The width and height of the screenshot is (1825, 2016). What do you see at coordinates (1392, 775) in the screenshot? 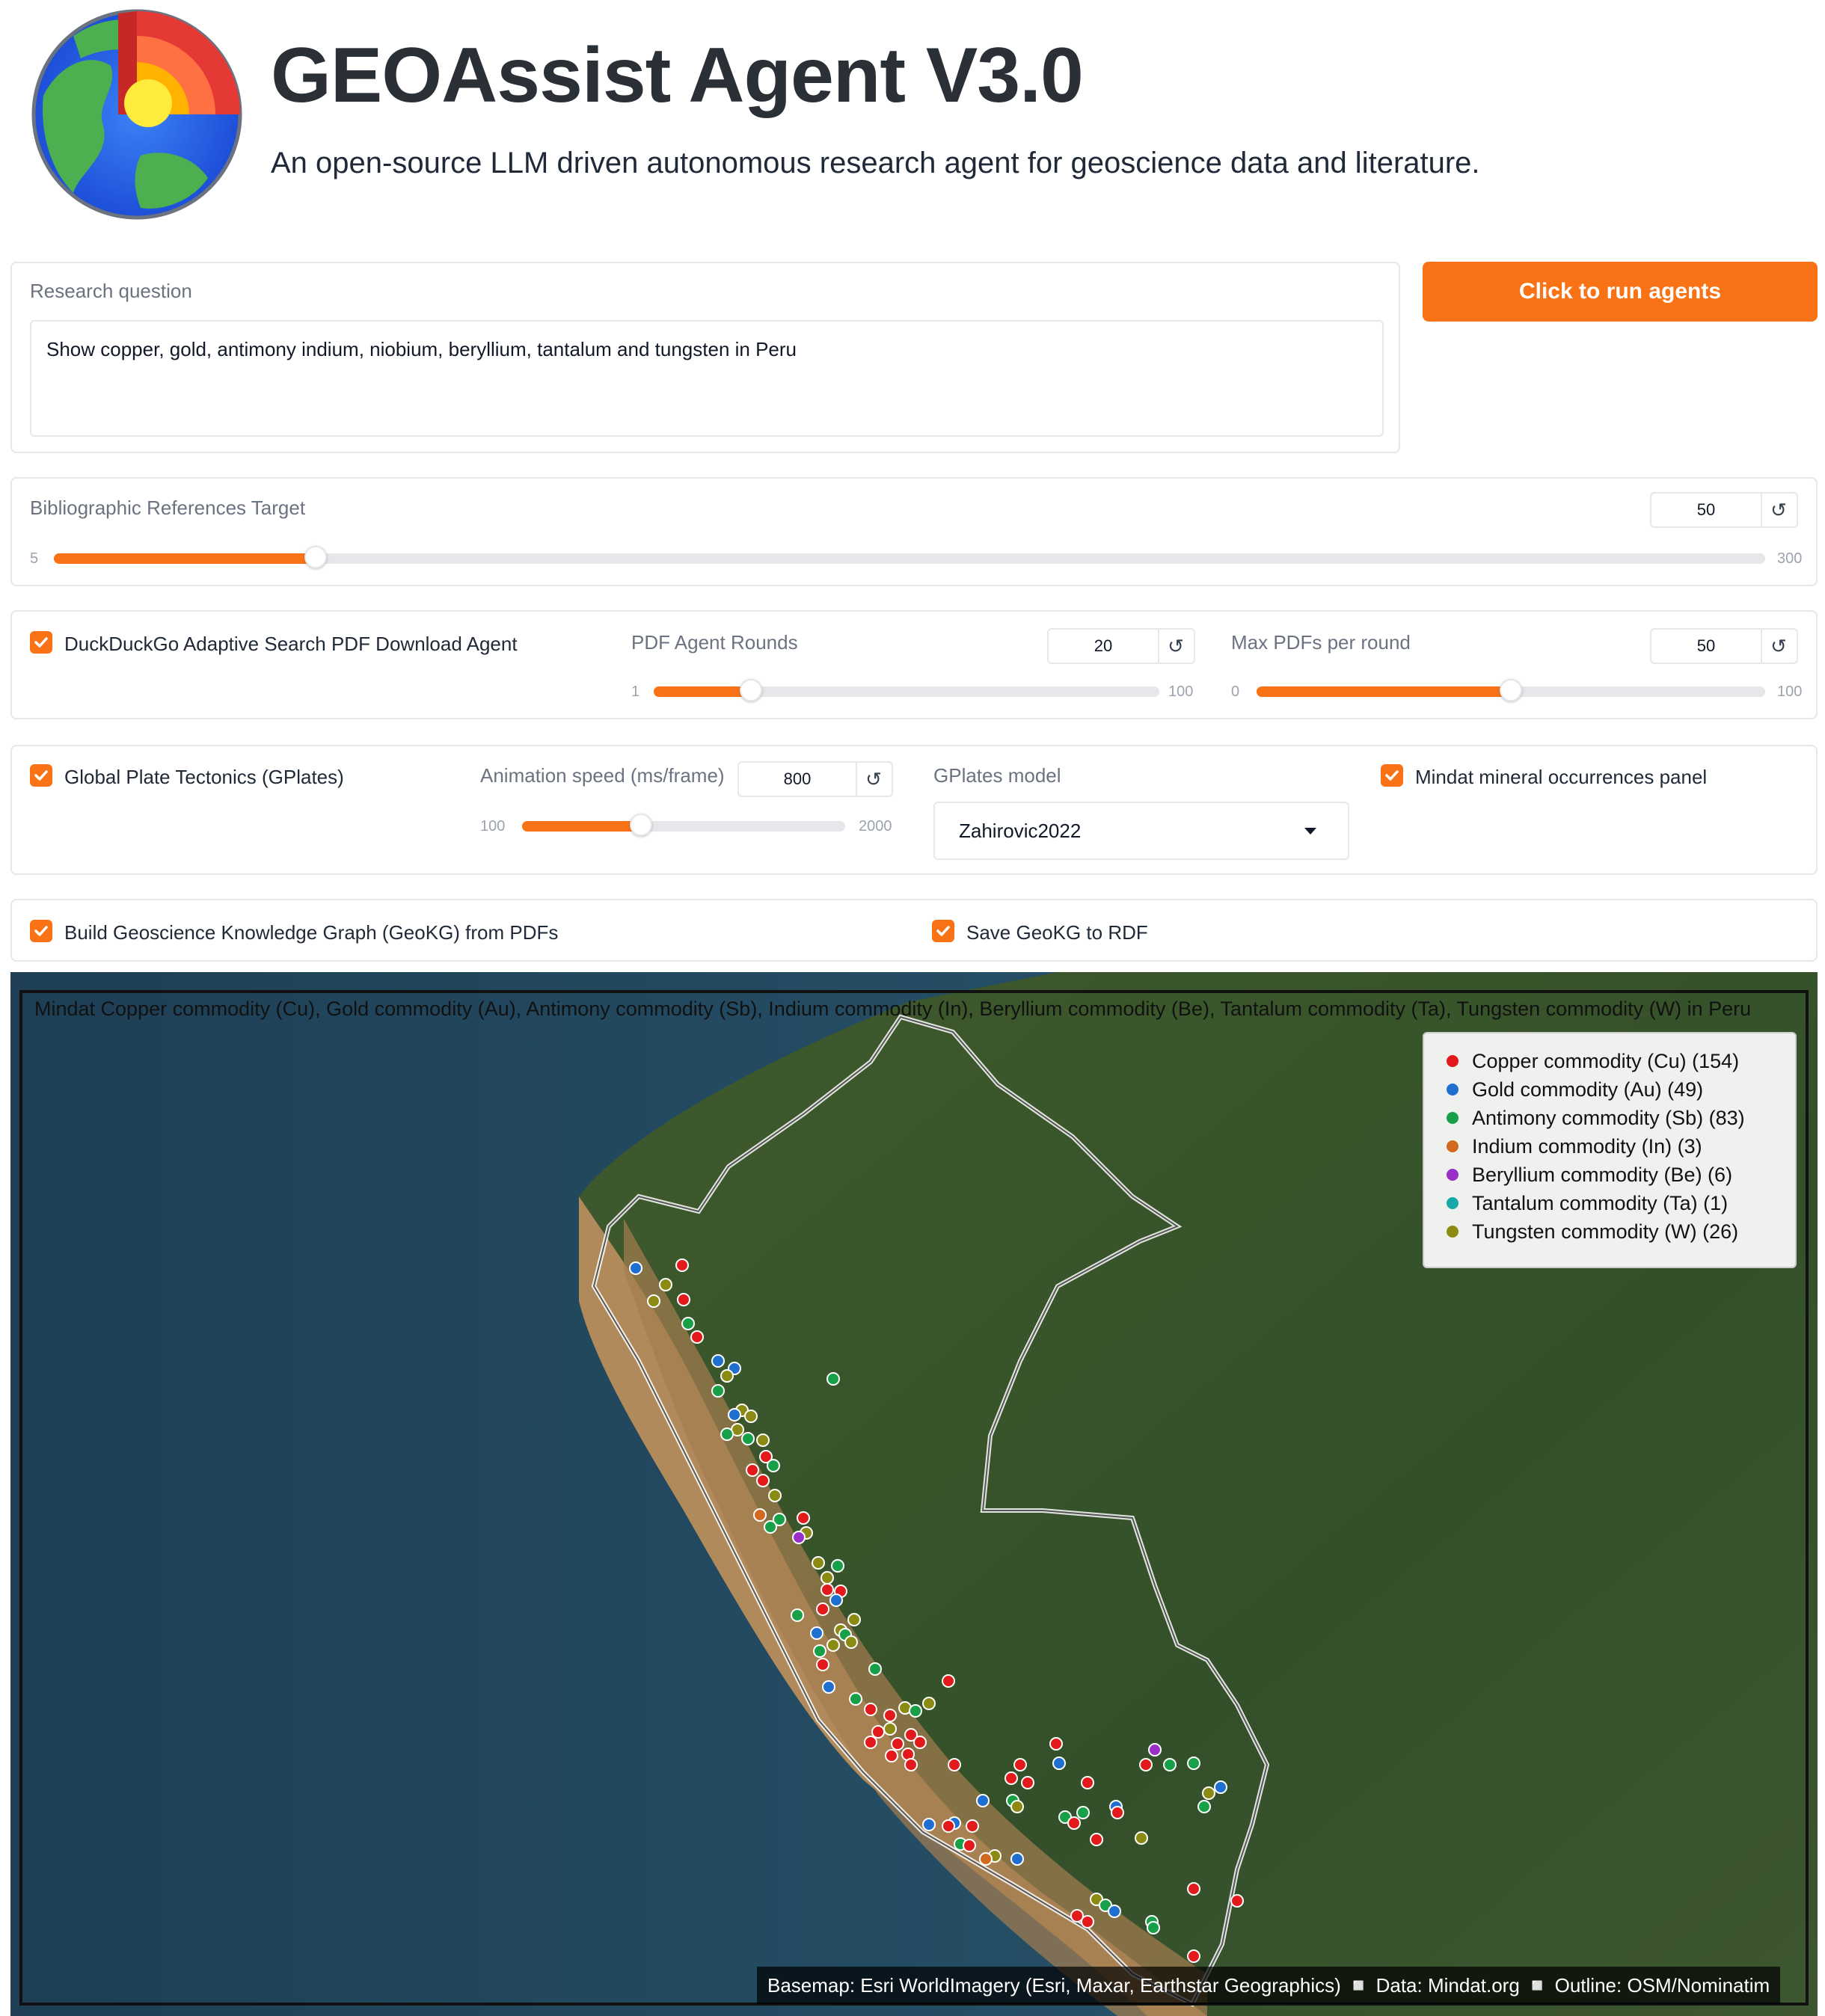
I see `mindat-checkbox` at bounding box center [1392, 775].